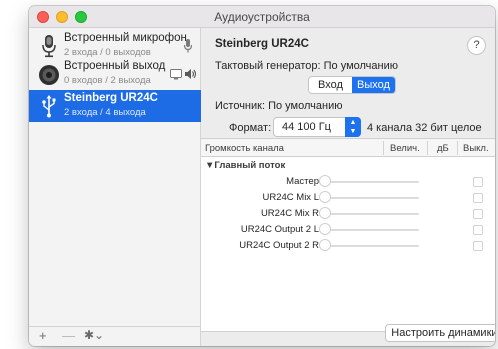 Image resolution: width=498 pixels, height=349 pixels. I want to click on channel-name: UR24C Mix L, so click(291, 197).